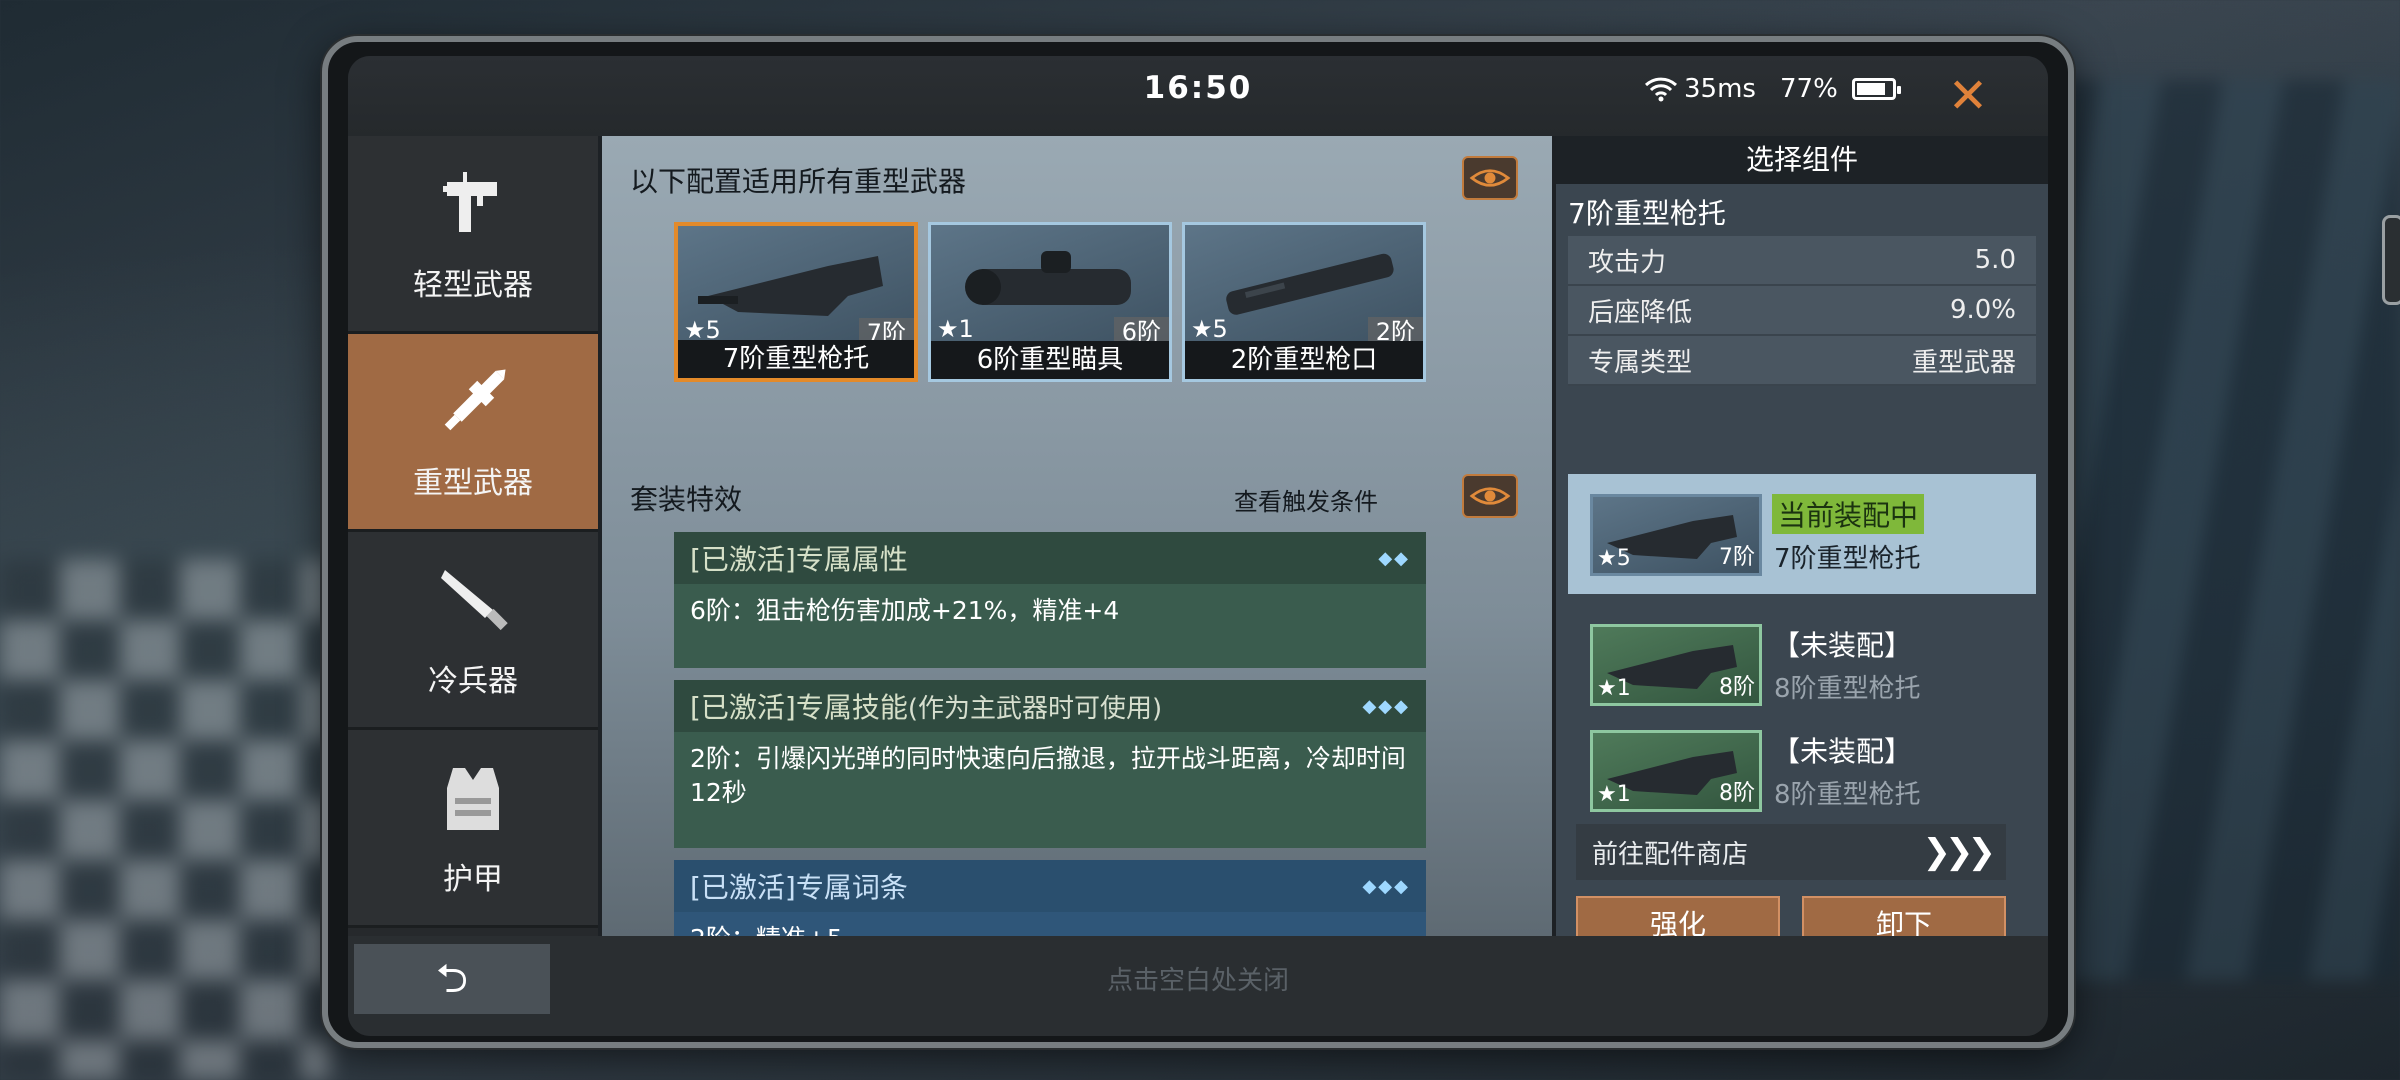  I want to click on sidebar-item-label: 冷兵器, so click(473, 681).